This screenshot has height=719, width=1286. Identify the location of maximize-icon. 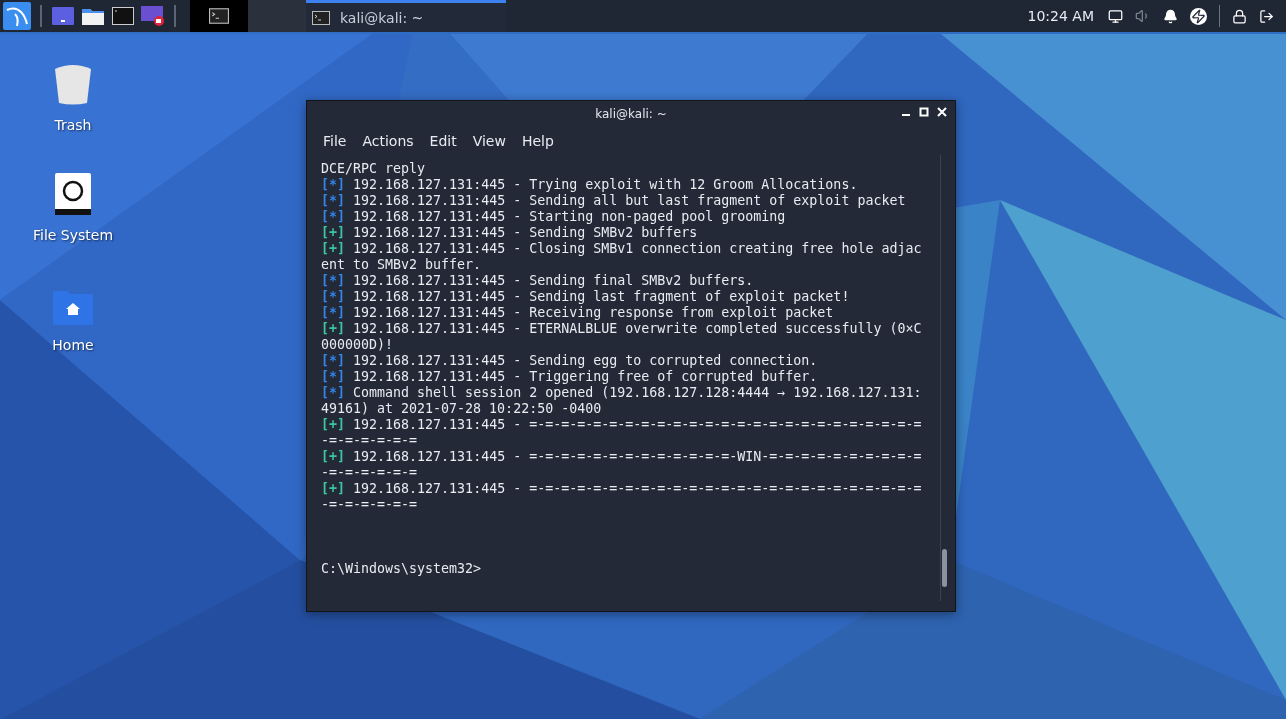
(924, 112).